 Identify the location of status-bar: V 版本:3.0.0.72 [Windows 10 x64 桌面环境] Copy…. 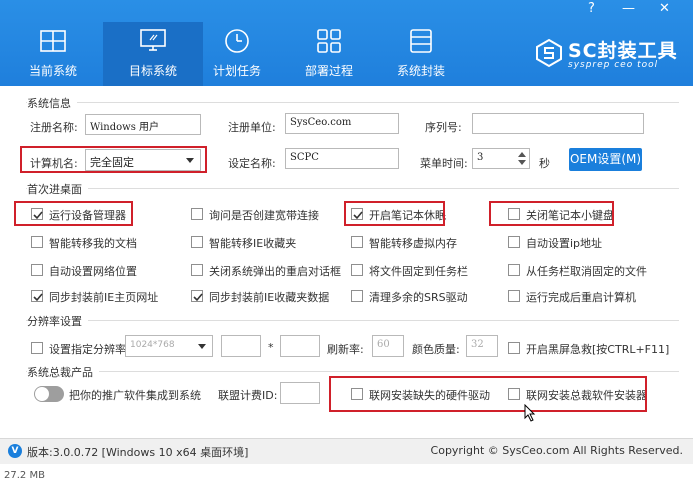
(346, 451).